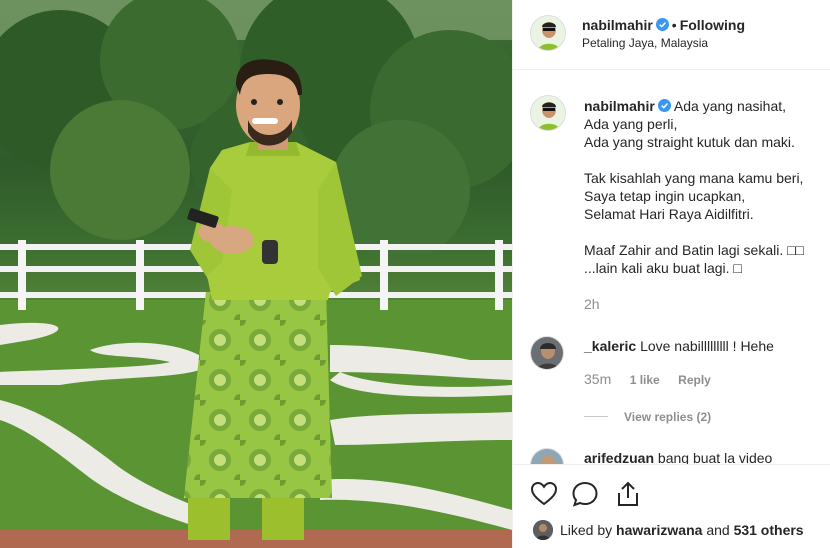  I want to click on likes-conjunction: and, so click(718, 530).